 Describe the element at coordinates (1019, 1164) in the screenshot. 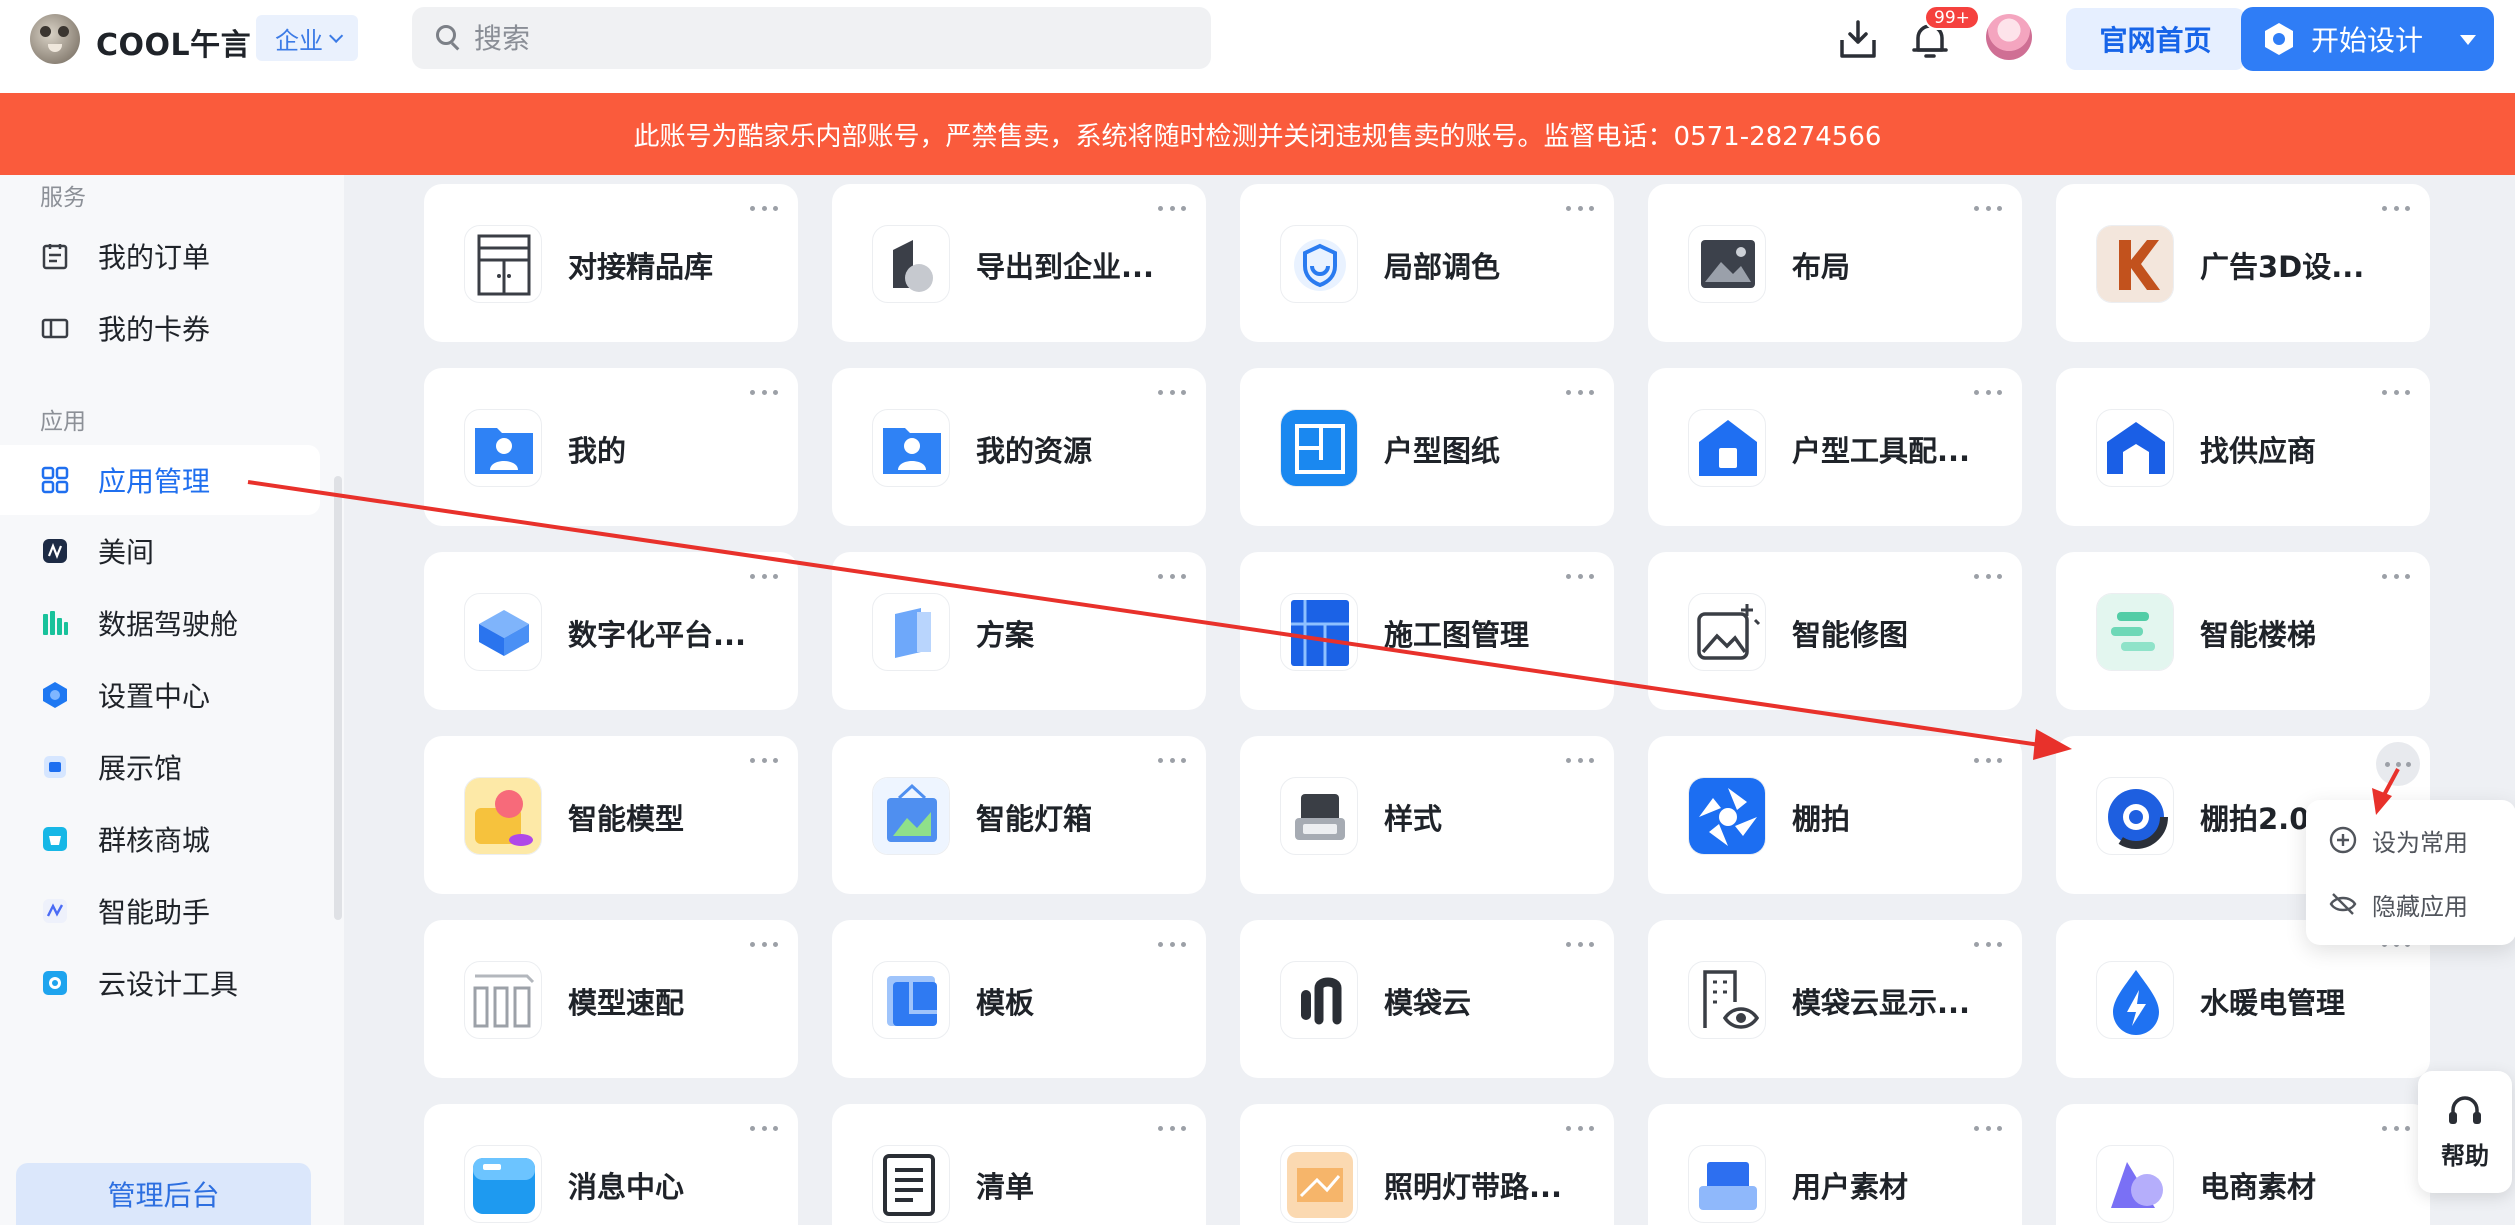

I see `app-card: 清单` at that location.